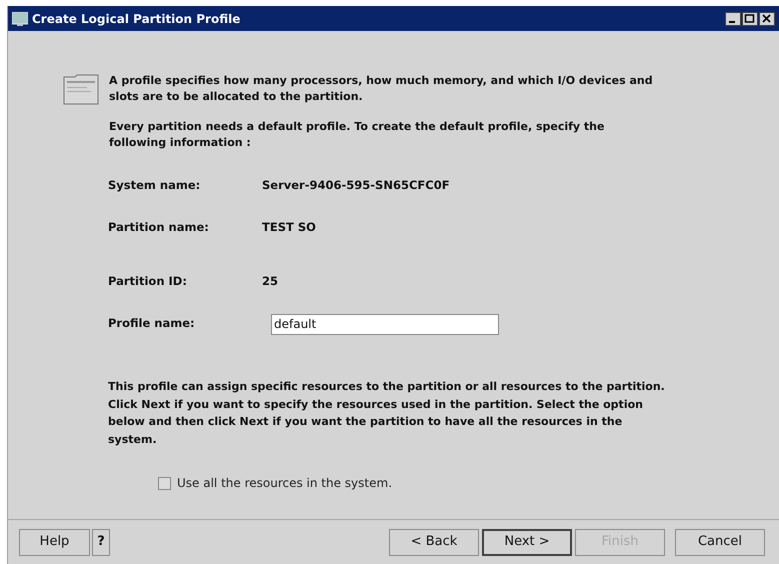  Describe the element at coordinates (101, 542) in the screenshot. I see `context-help-button: ?` at that location.